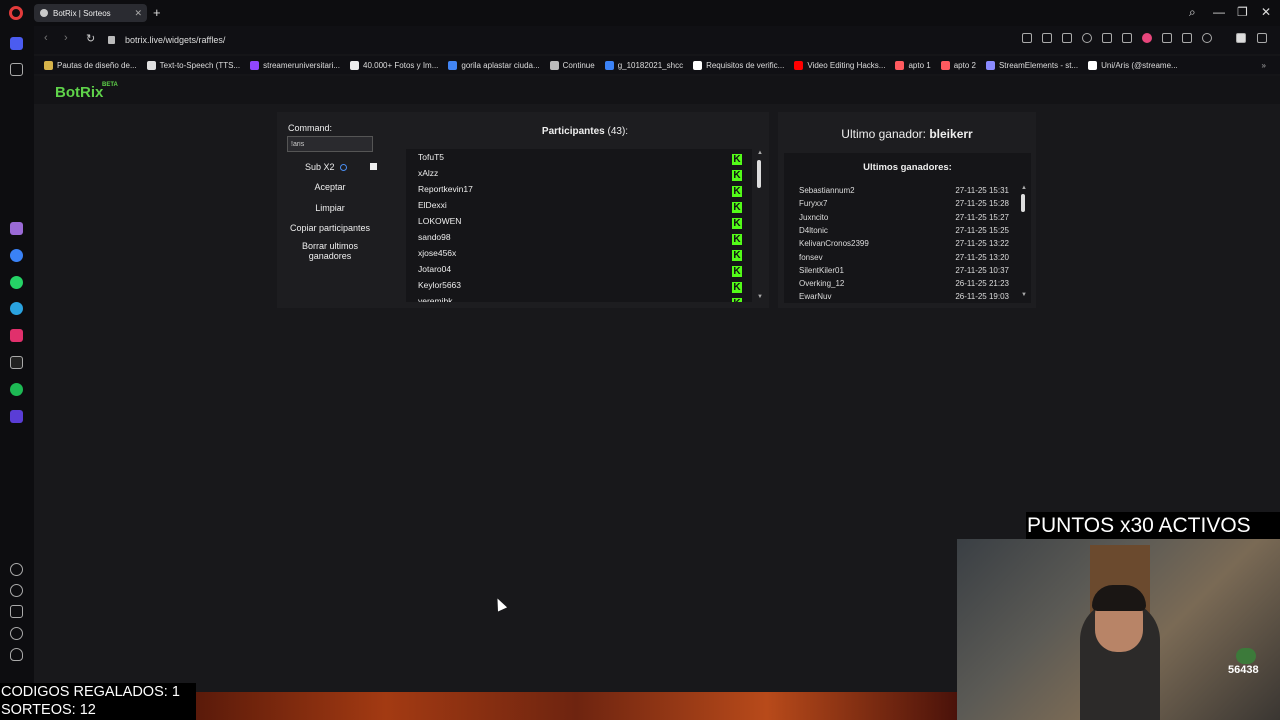 Image resolution: width=1280 pixels, height=720 pixels. What do you see at coordinates (1167, 38) in the screenshot?
I see `download-icon` at bounding box center [1167, 38].